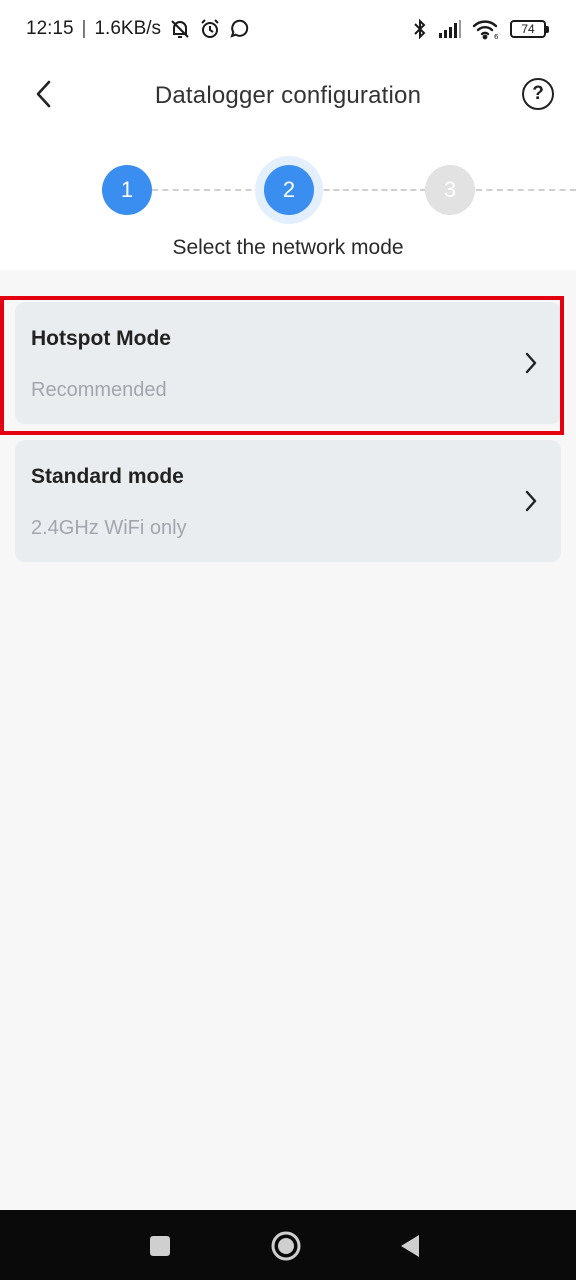 The image size is (576, 1280). I want to click on battery-level: 74, so click(528, 29).